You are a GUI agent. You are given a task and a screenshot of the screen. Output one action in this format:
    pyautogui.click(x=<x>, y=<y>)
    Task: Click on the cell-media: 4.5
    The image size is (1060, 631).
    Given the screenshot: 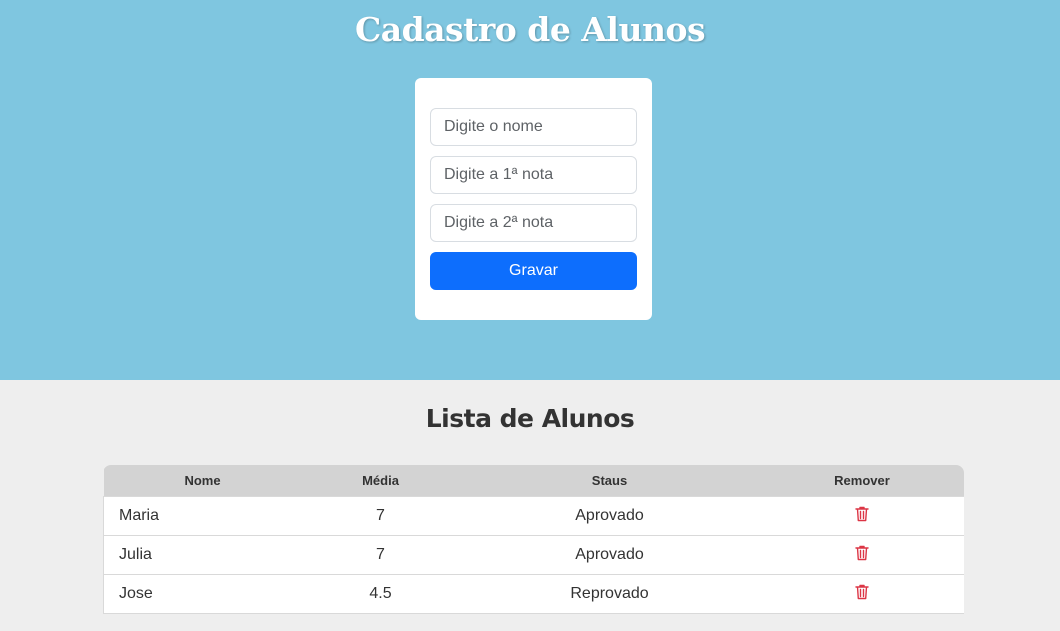 What is the action you would take?
    pyautogui.click(x=380, y=594)
    